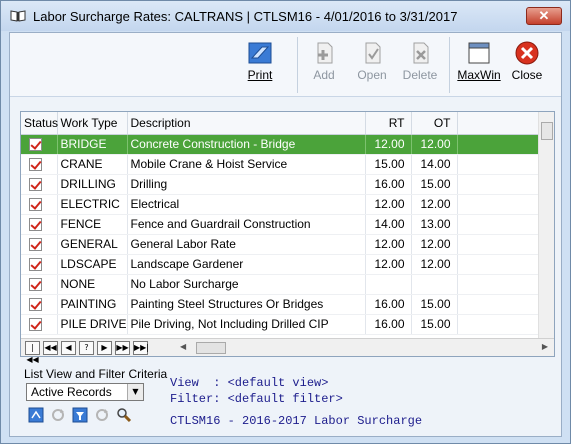 This screenshot has height=444, width=571. What do you see at coordinates (68, 348) in the screenshot?
I see `prev-record-button: ◀` at bounding box center [68, 348].